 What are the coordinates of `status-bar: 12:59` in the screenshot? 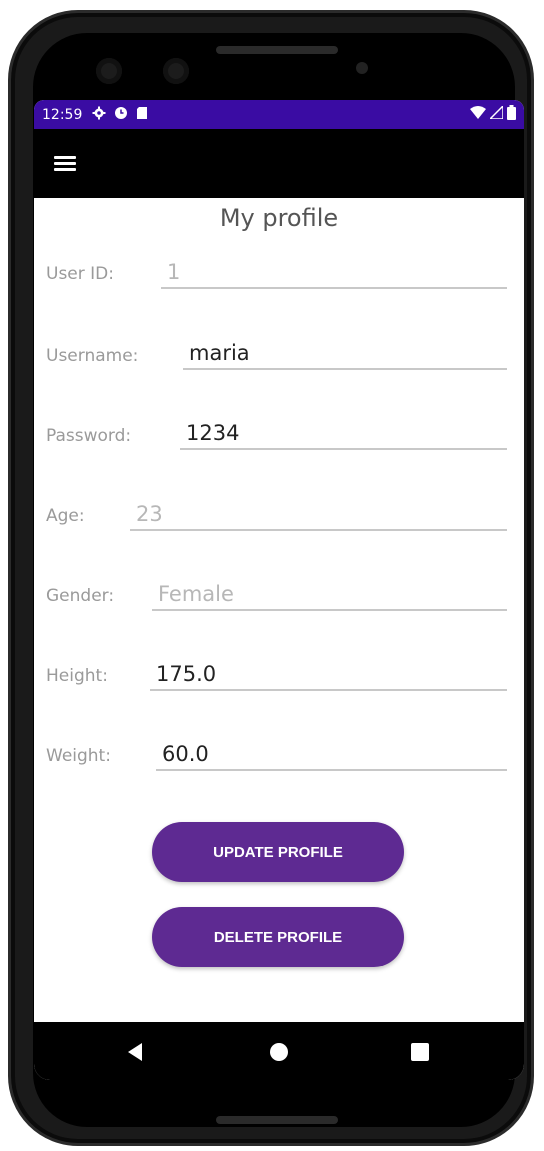 It's located at (279, 114).